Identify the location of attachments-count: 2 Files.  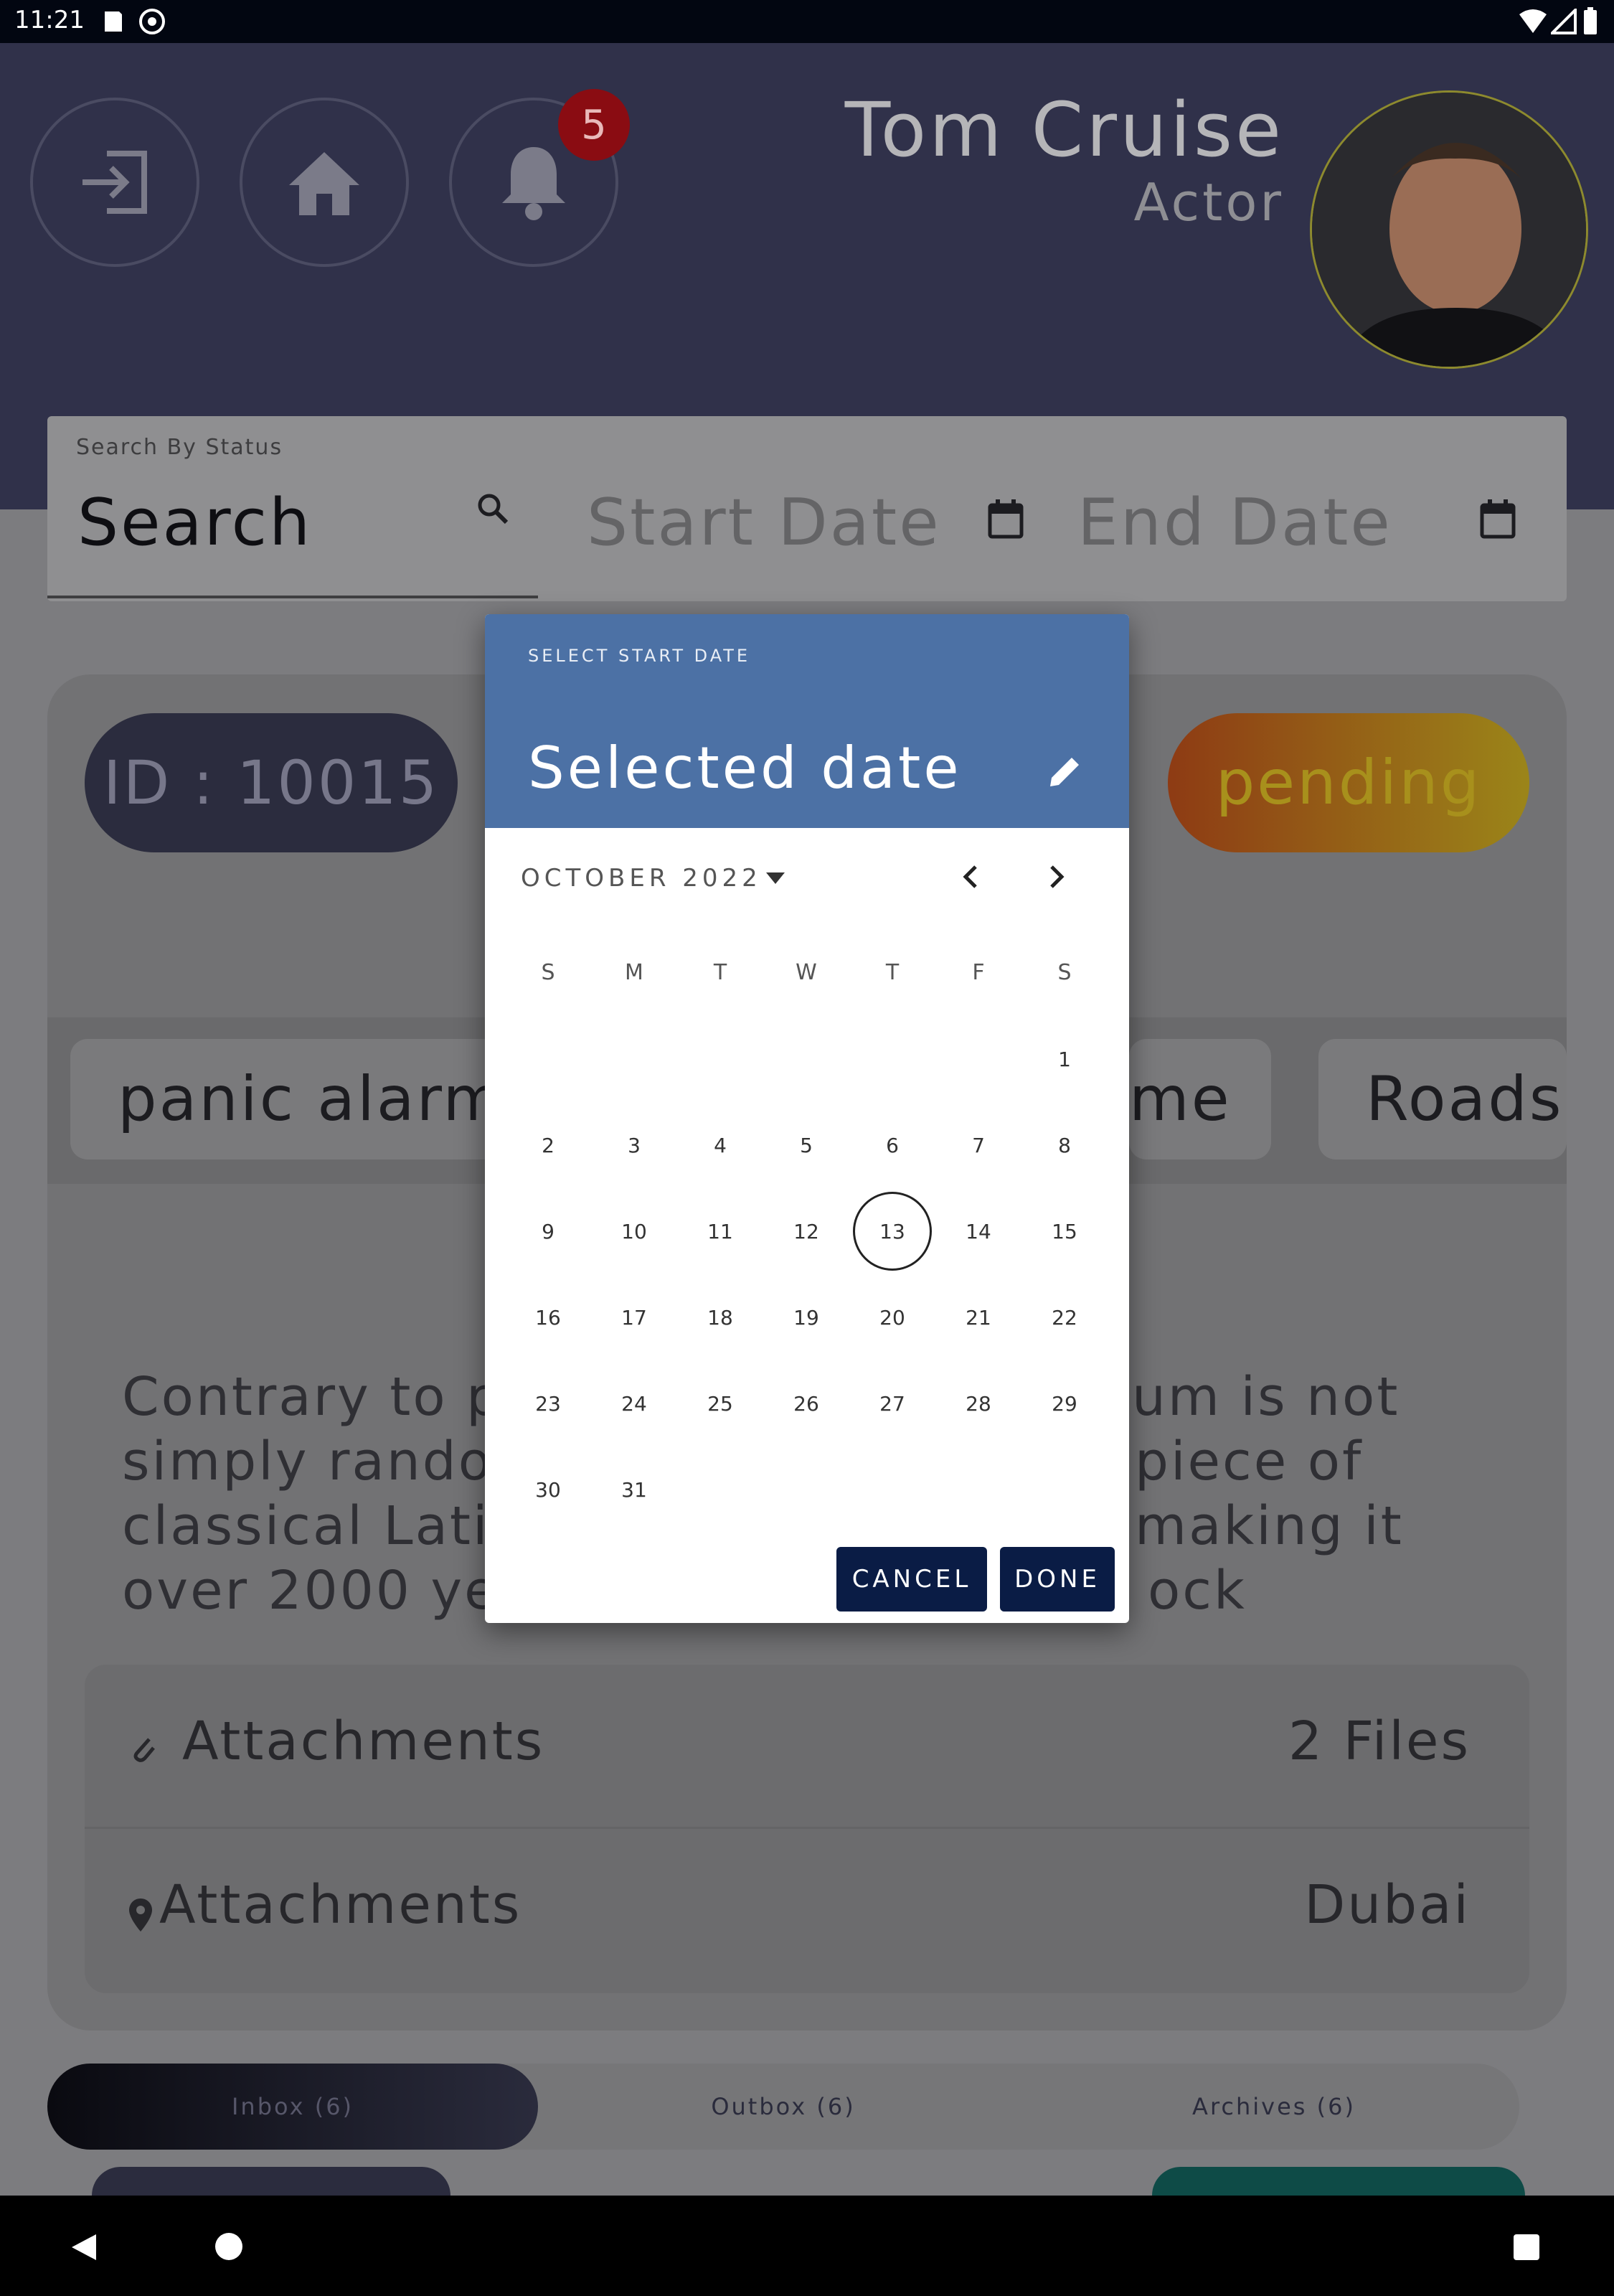
(1379, 1742).